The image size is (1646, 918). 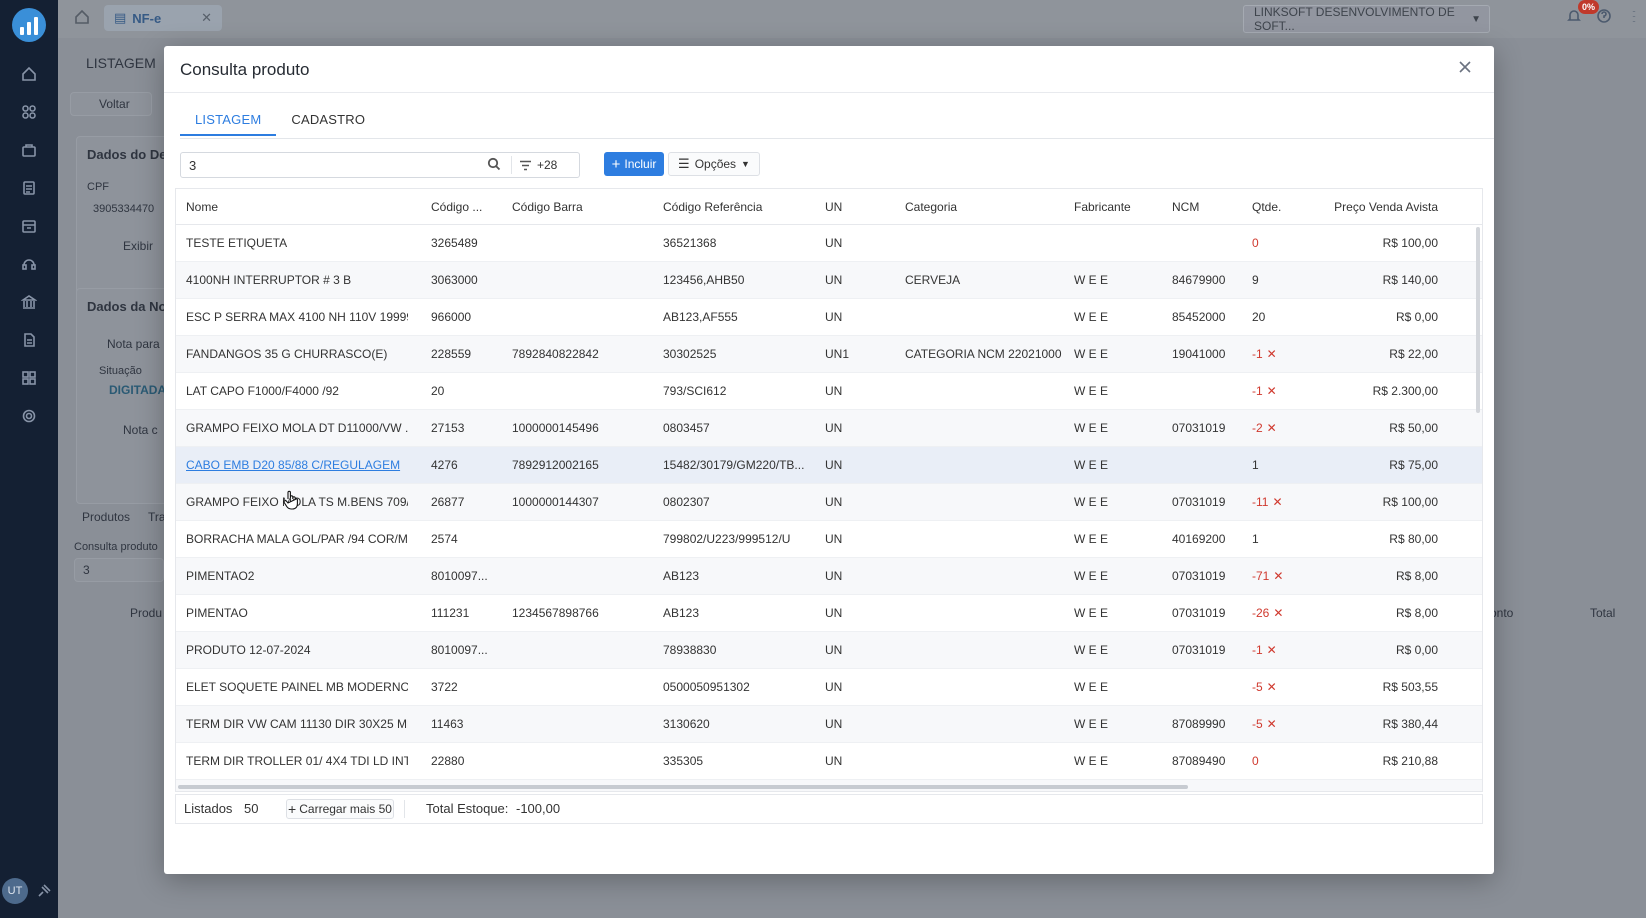 What do you see at coordinates (985, 207) in the screenshot?
I see `col-categoria: Categoria` at bounding box center [985, 207].